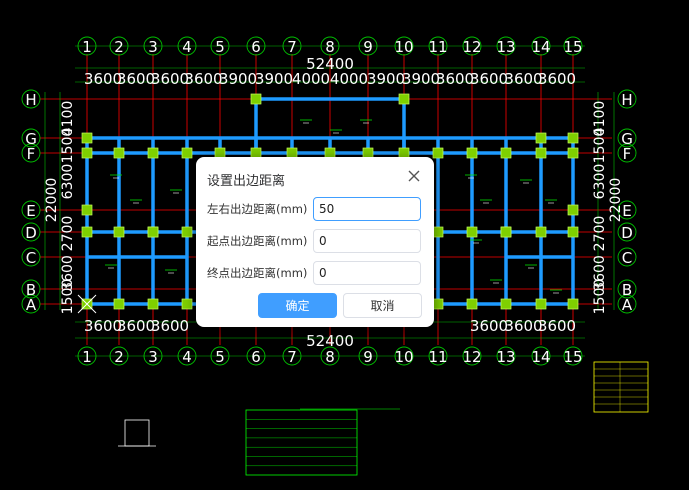  Describe the element at coordinates (31, 233) in the screenshot. I see `axis-label-left: D` at that location.